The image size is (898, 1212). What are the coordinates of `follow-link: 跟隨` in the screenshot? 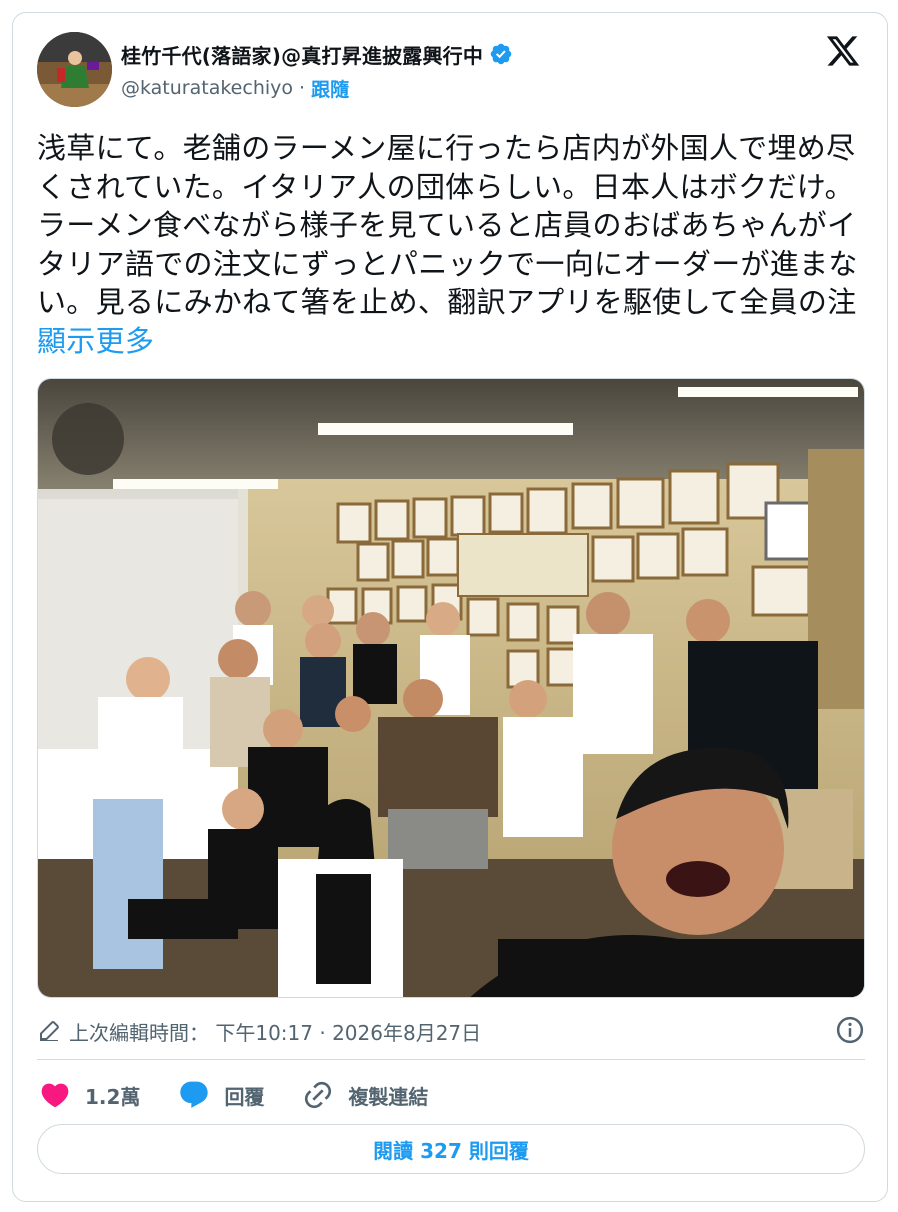 It's located at (330, 88).